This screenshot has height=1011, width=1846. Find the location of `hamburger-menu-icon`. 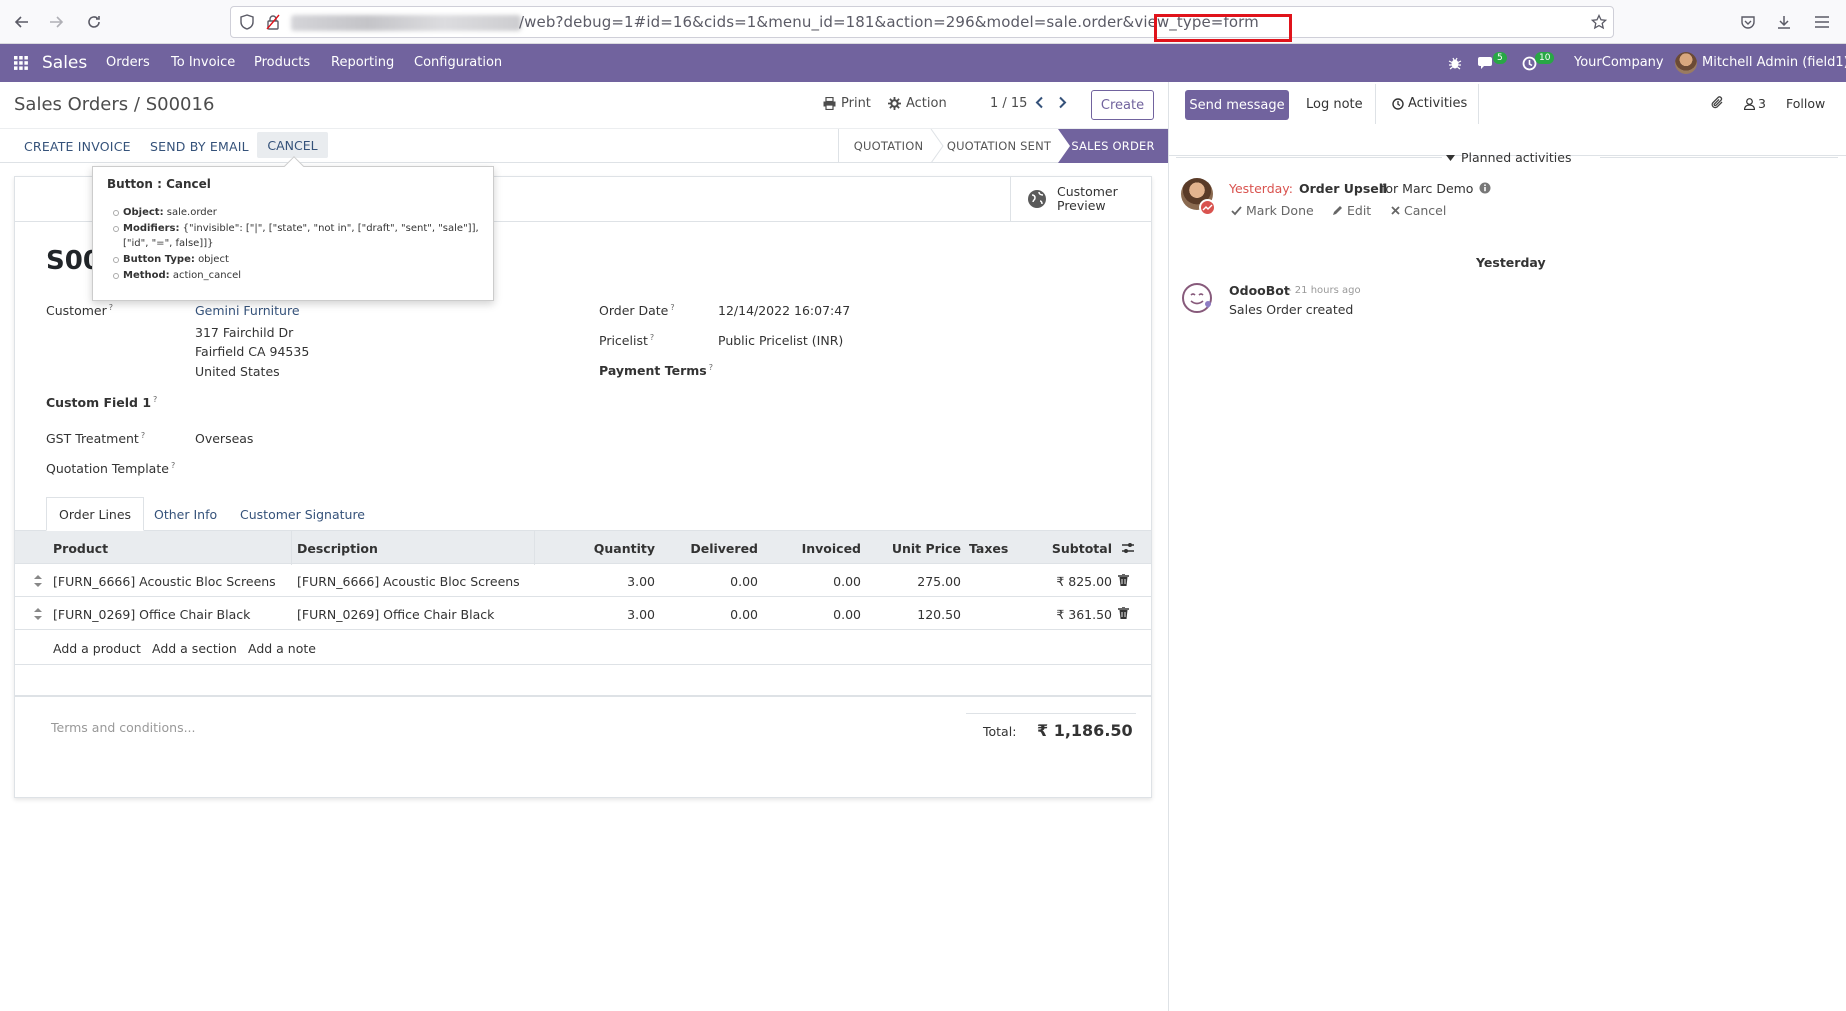

hamburger-menu-icon is located at coordinates (1822, 22).